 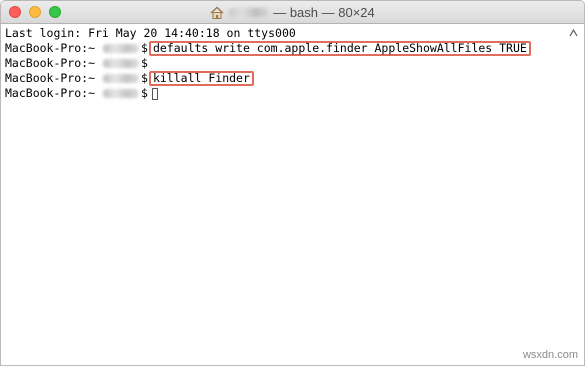 I want to click on scroll-up-arrow-icon, so click(x=573, y=33).